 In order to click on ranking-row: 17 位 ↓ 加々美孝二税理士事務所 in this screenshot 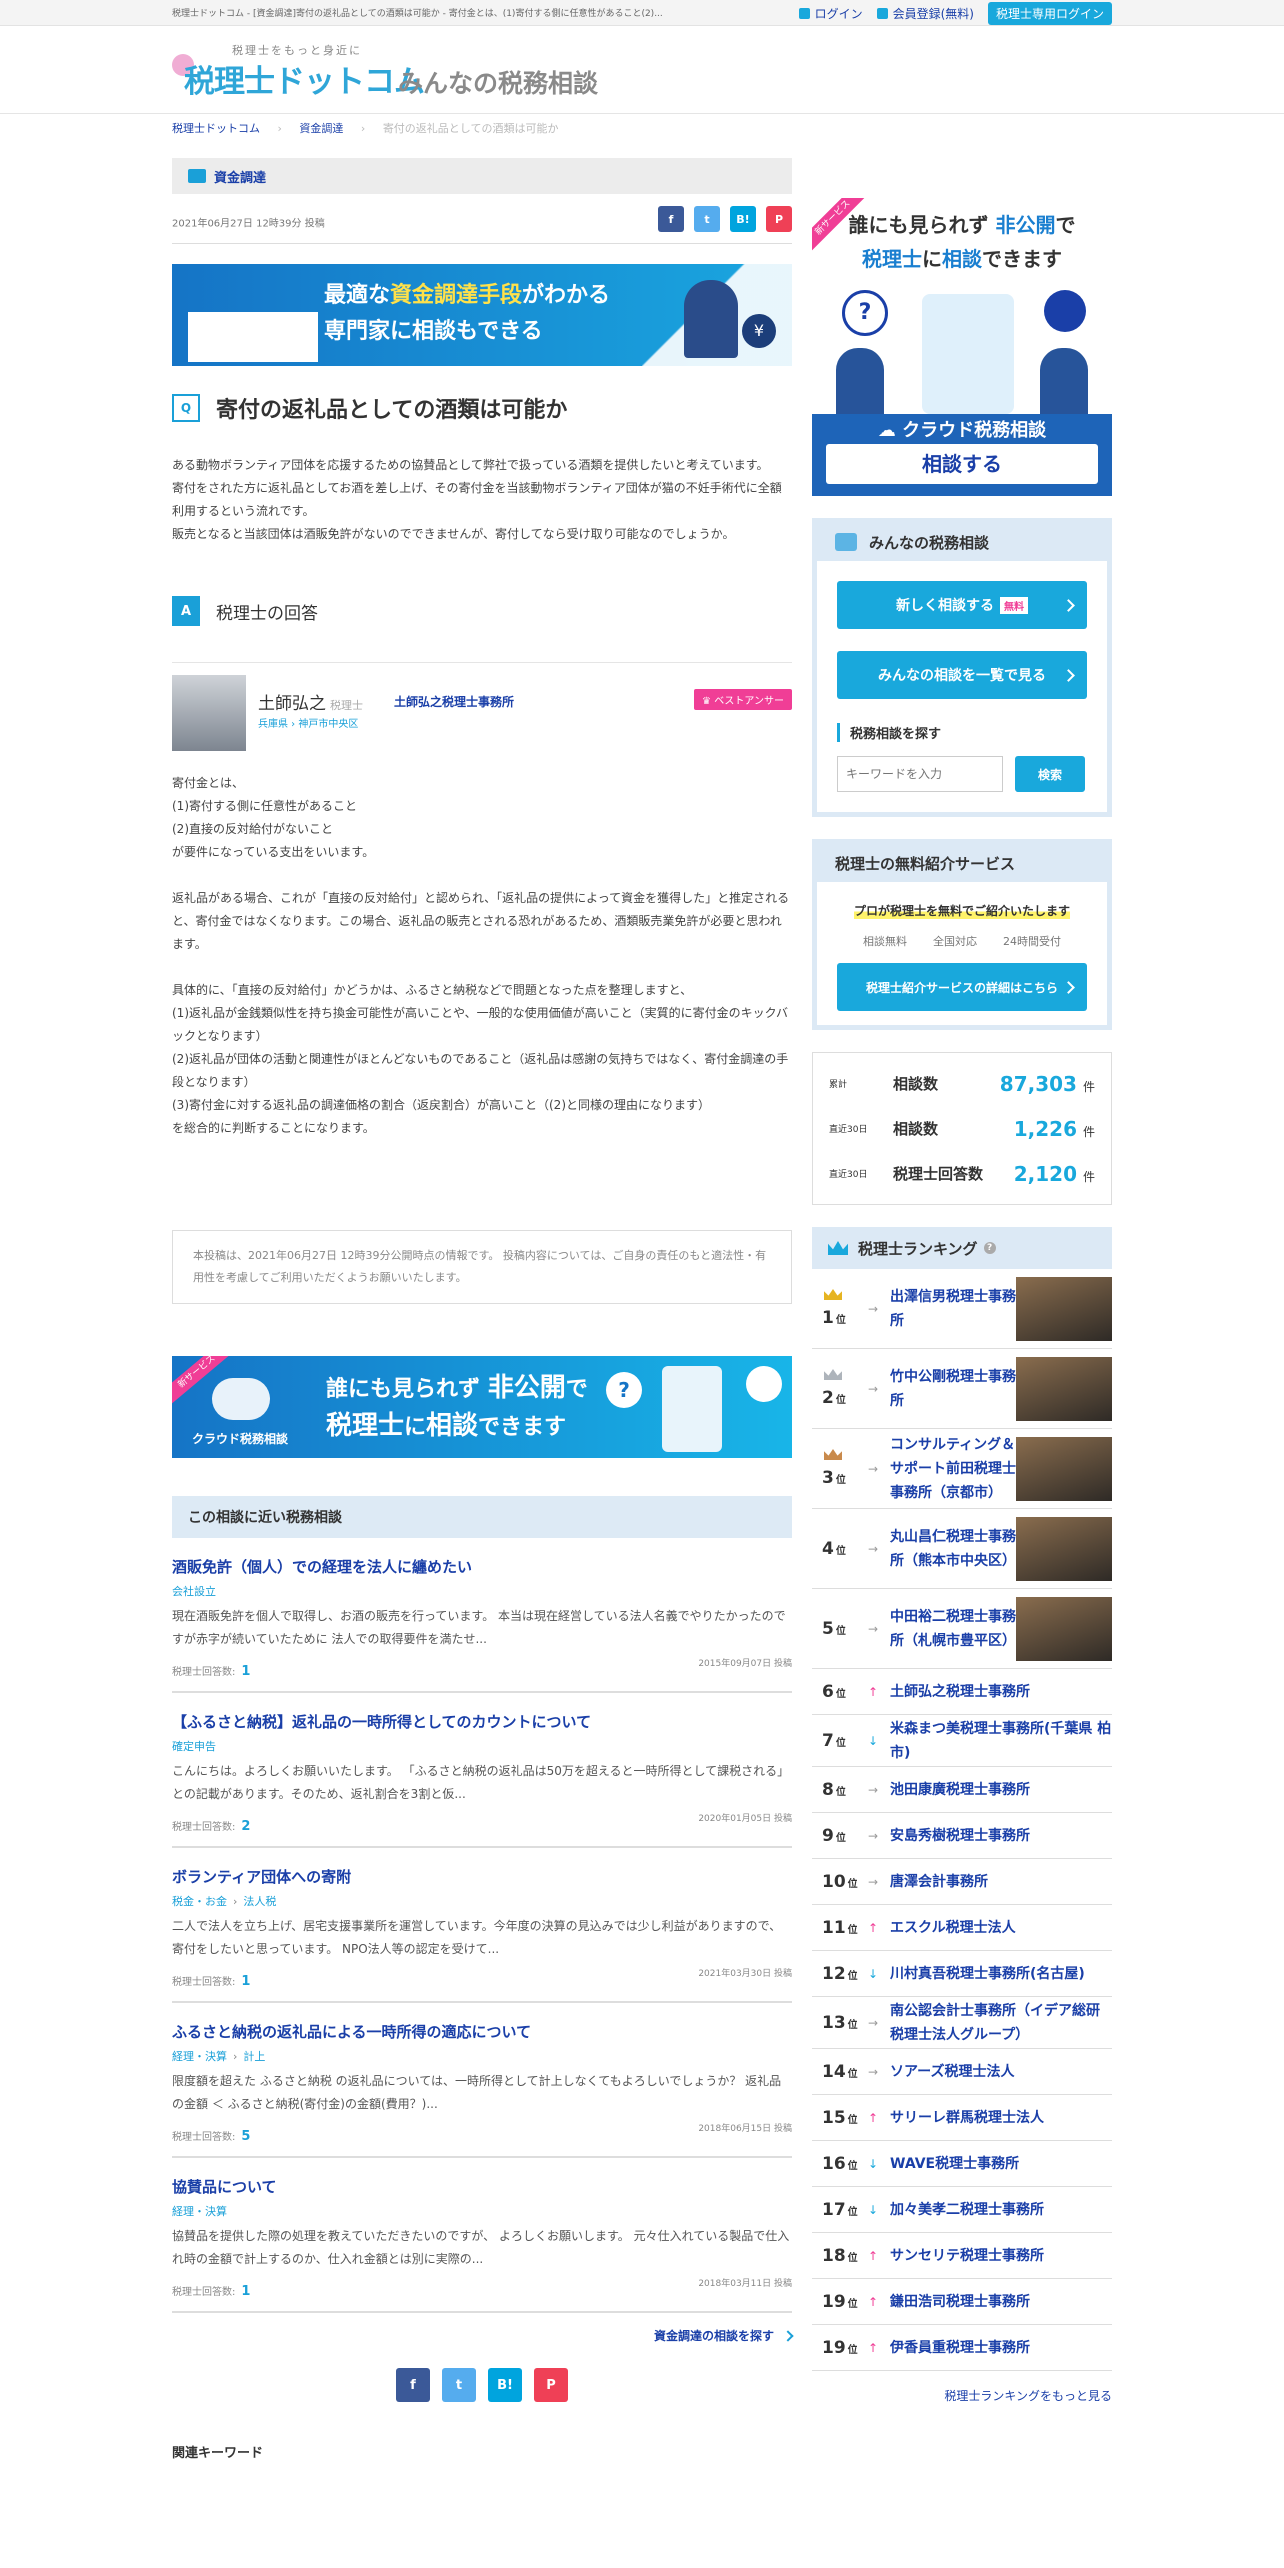, I will do `click(962, 2210)`.